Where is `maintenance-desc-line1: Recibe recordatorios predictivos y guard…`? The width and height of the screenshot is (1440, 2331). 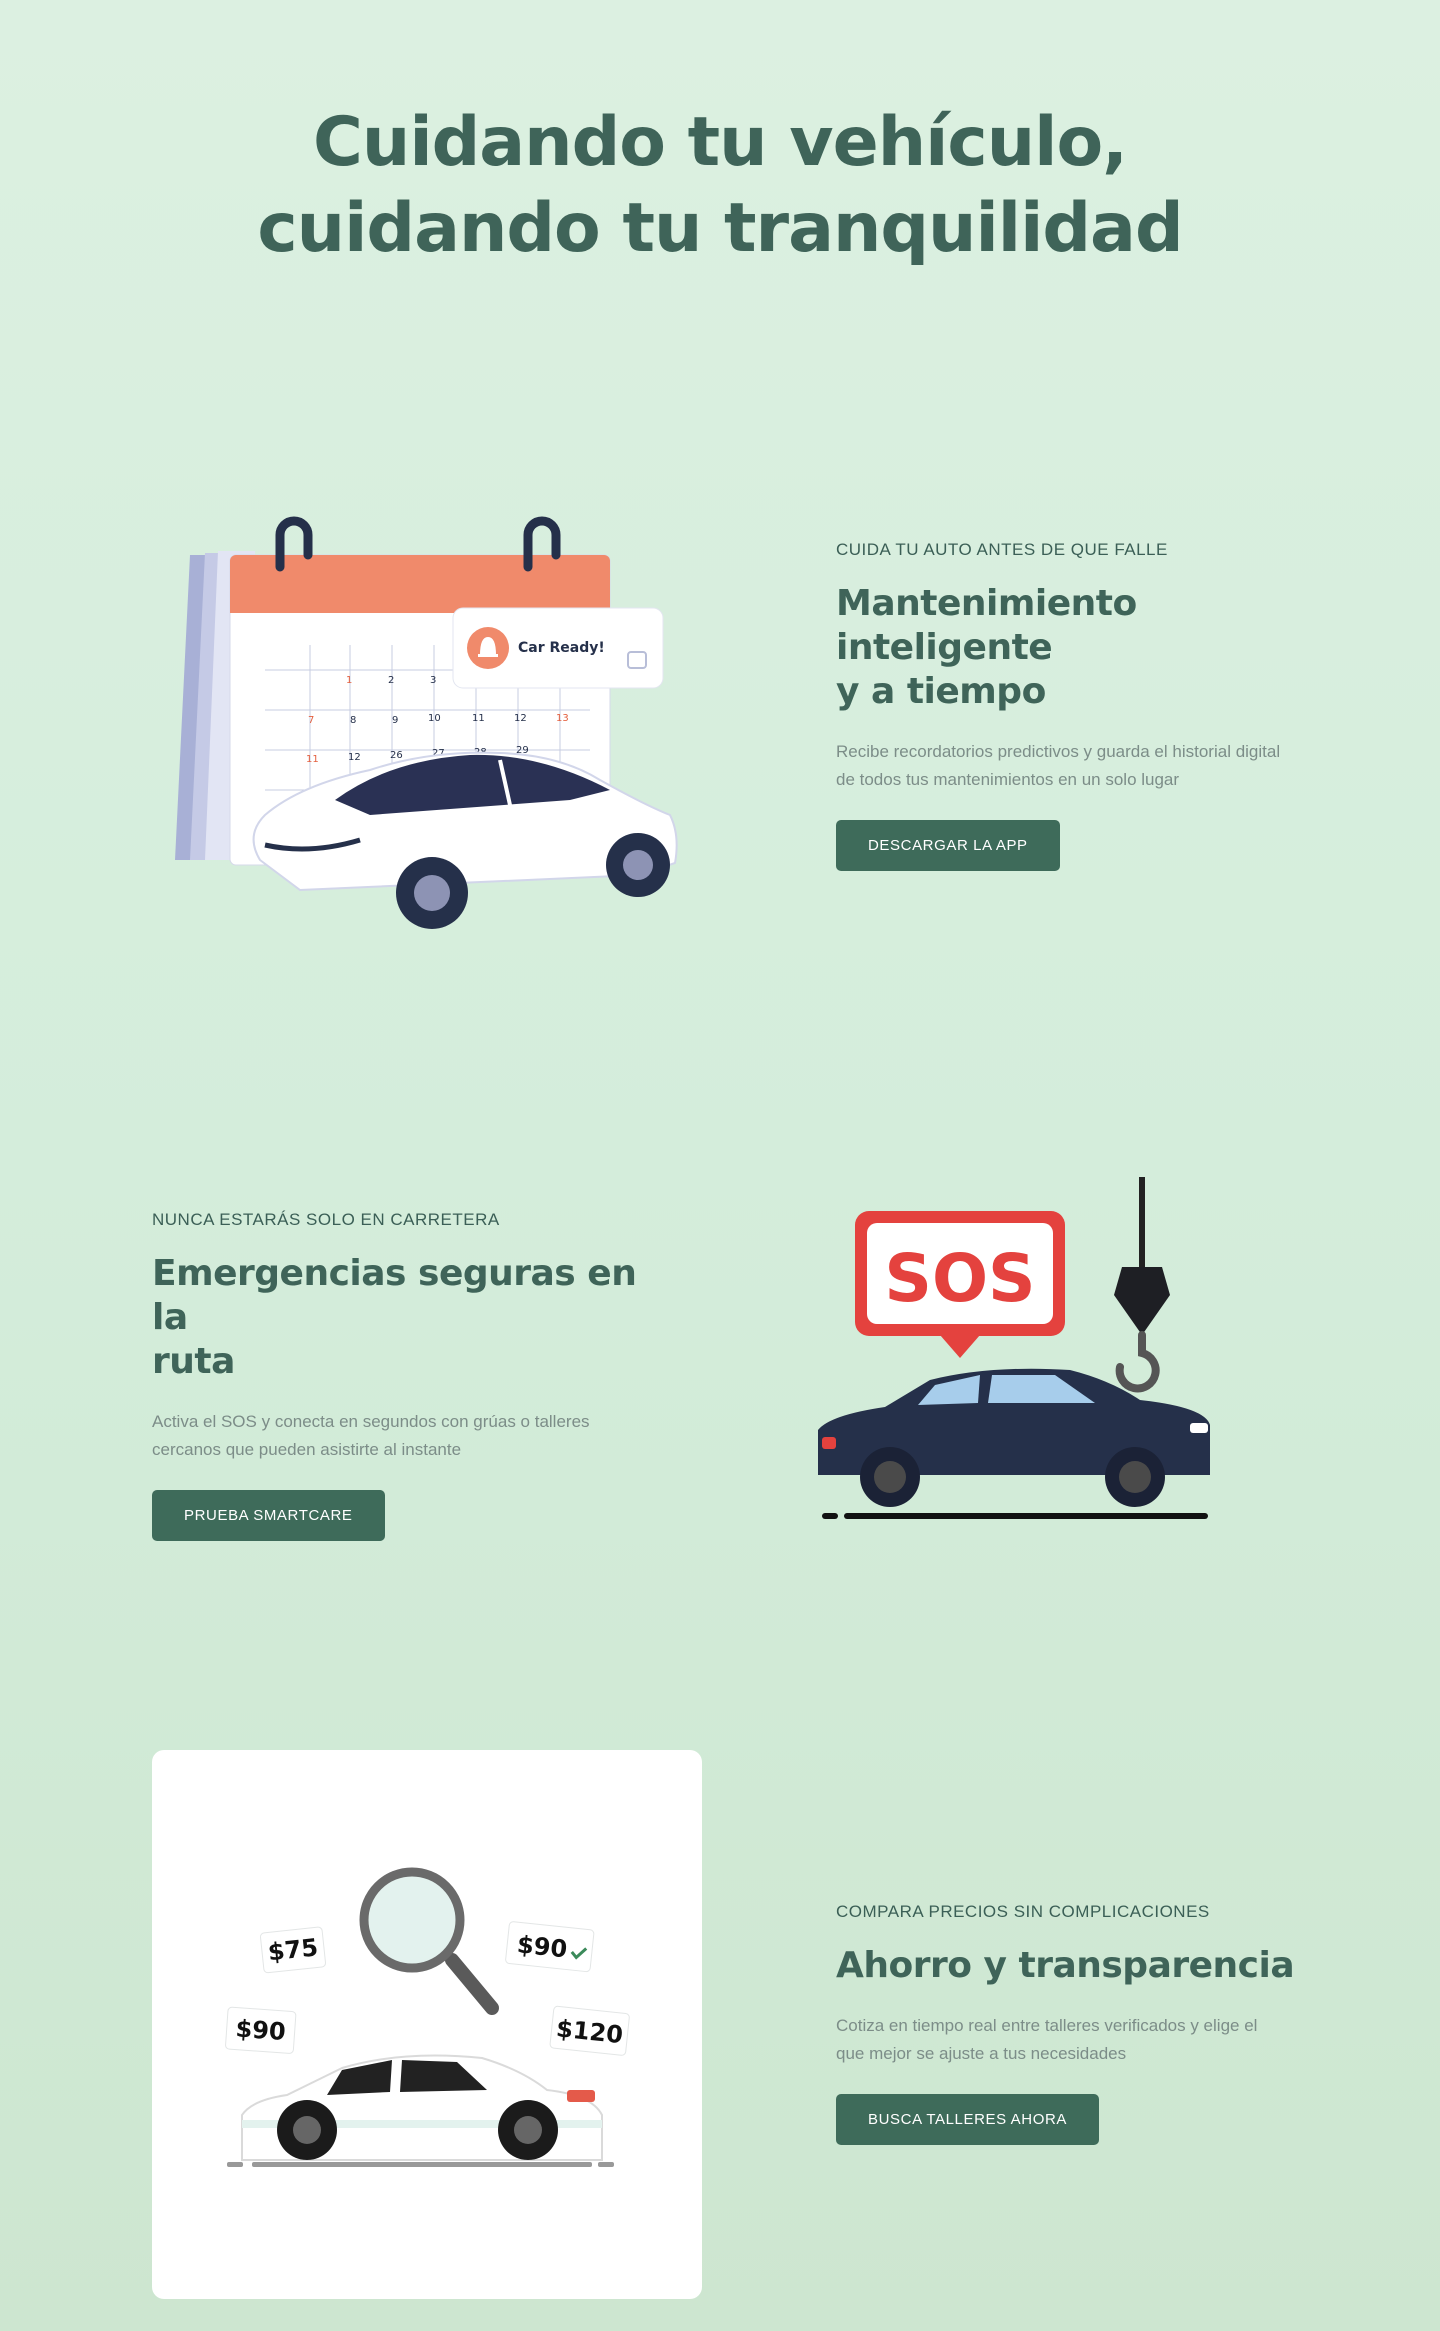 maintenance-desc-line1: Recibe recordatorios predictivos y guard… is located at coordinates (1058, 751).